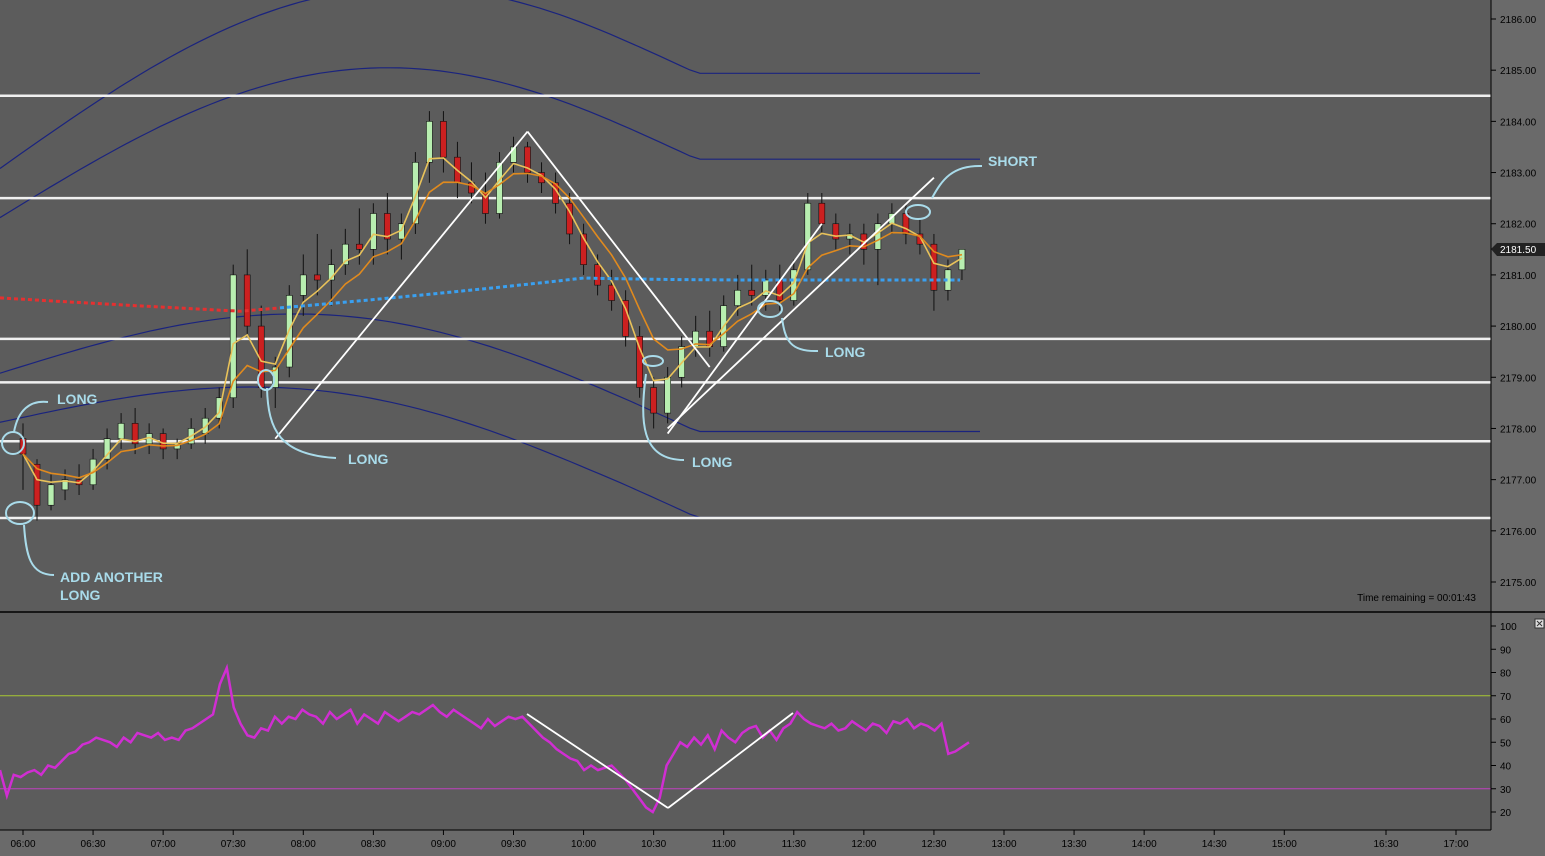  Describe the element at coordinates (794, 844) in the screenshot. I see `time-tick-label: 11:30` at that location.